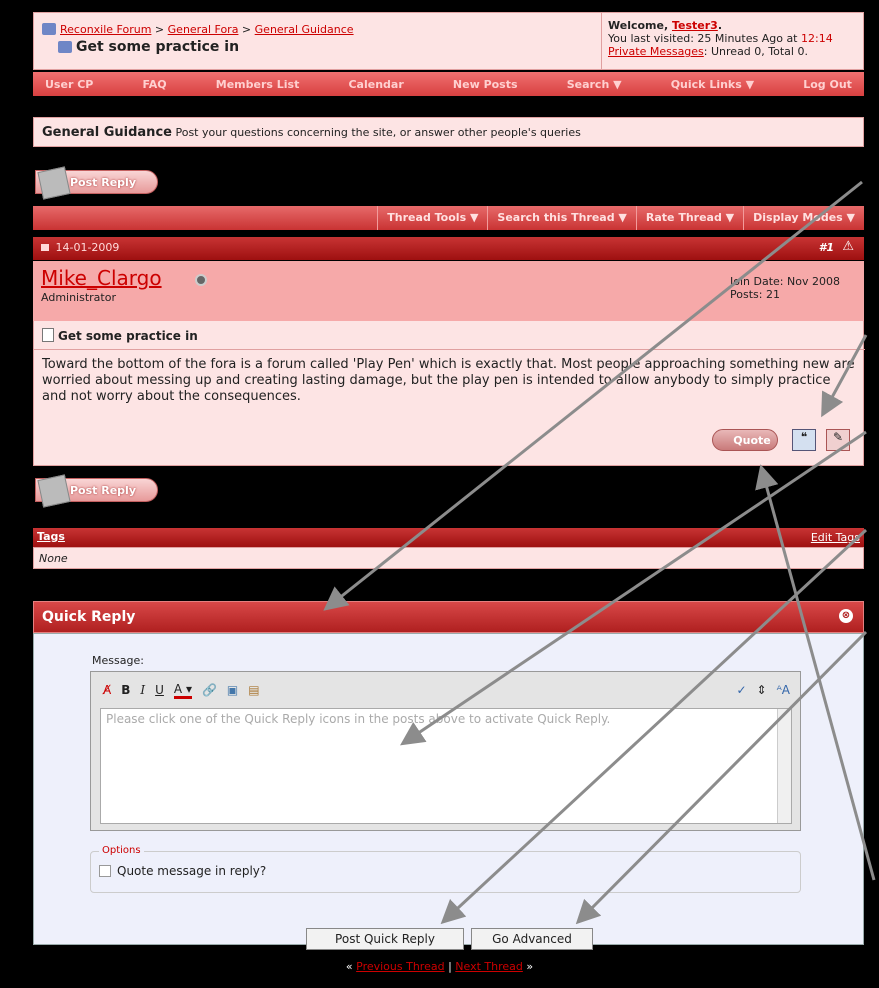 The height and width of the screenshot is (988, 879). Describe the element at coordinates (101, 278) in the screenshot. I see `post-author-link: Mike_Clargo` at that location.